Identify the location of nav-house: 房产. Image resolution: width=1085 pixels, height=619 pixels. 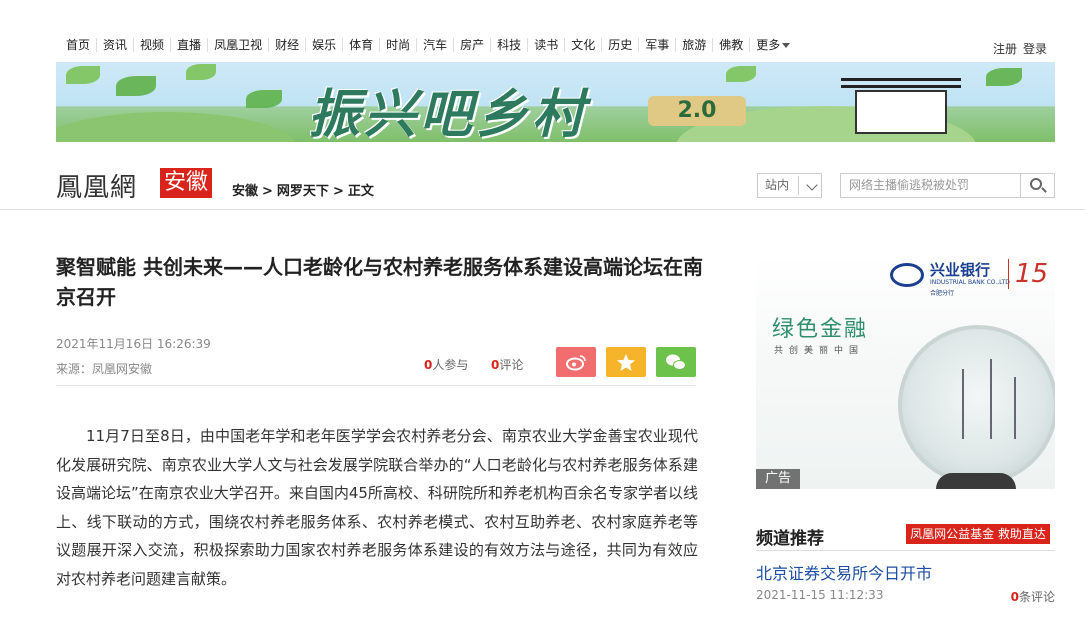
(471, 45).